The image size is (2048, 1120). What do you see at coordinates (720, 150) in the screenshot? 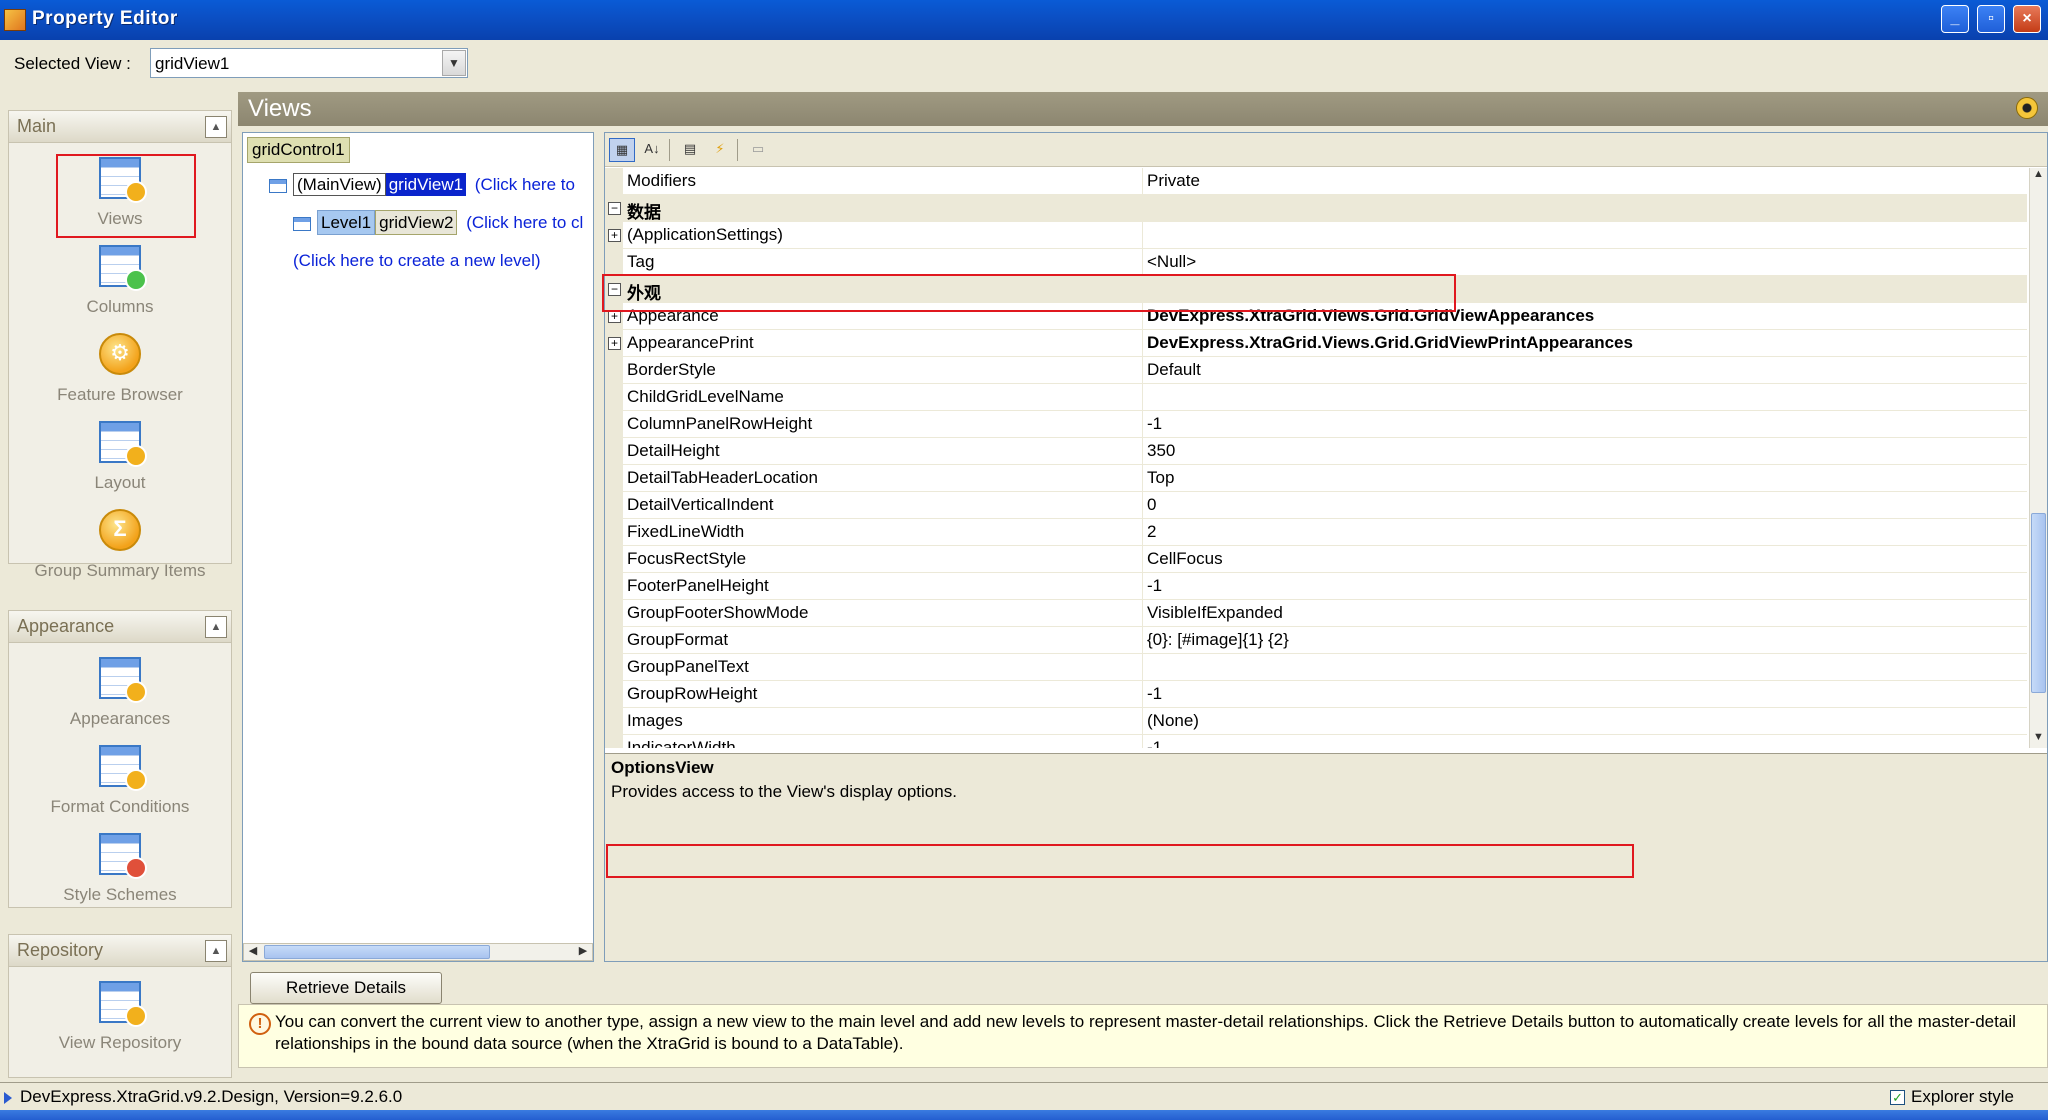
I see `events-icon: ⚡` at bounding box center [720, 150].